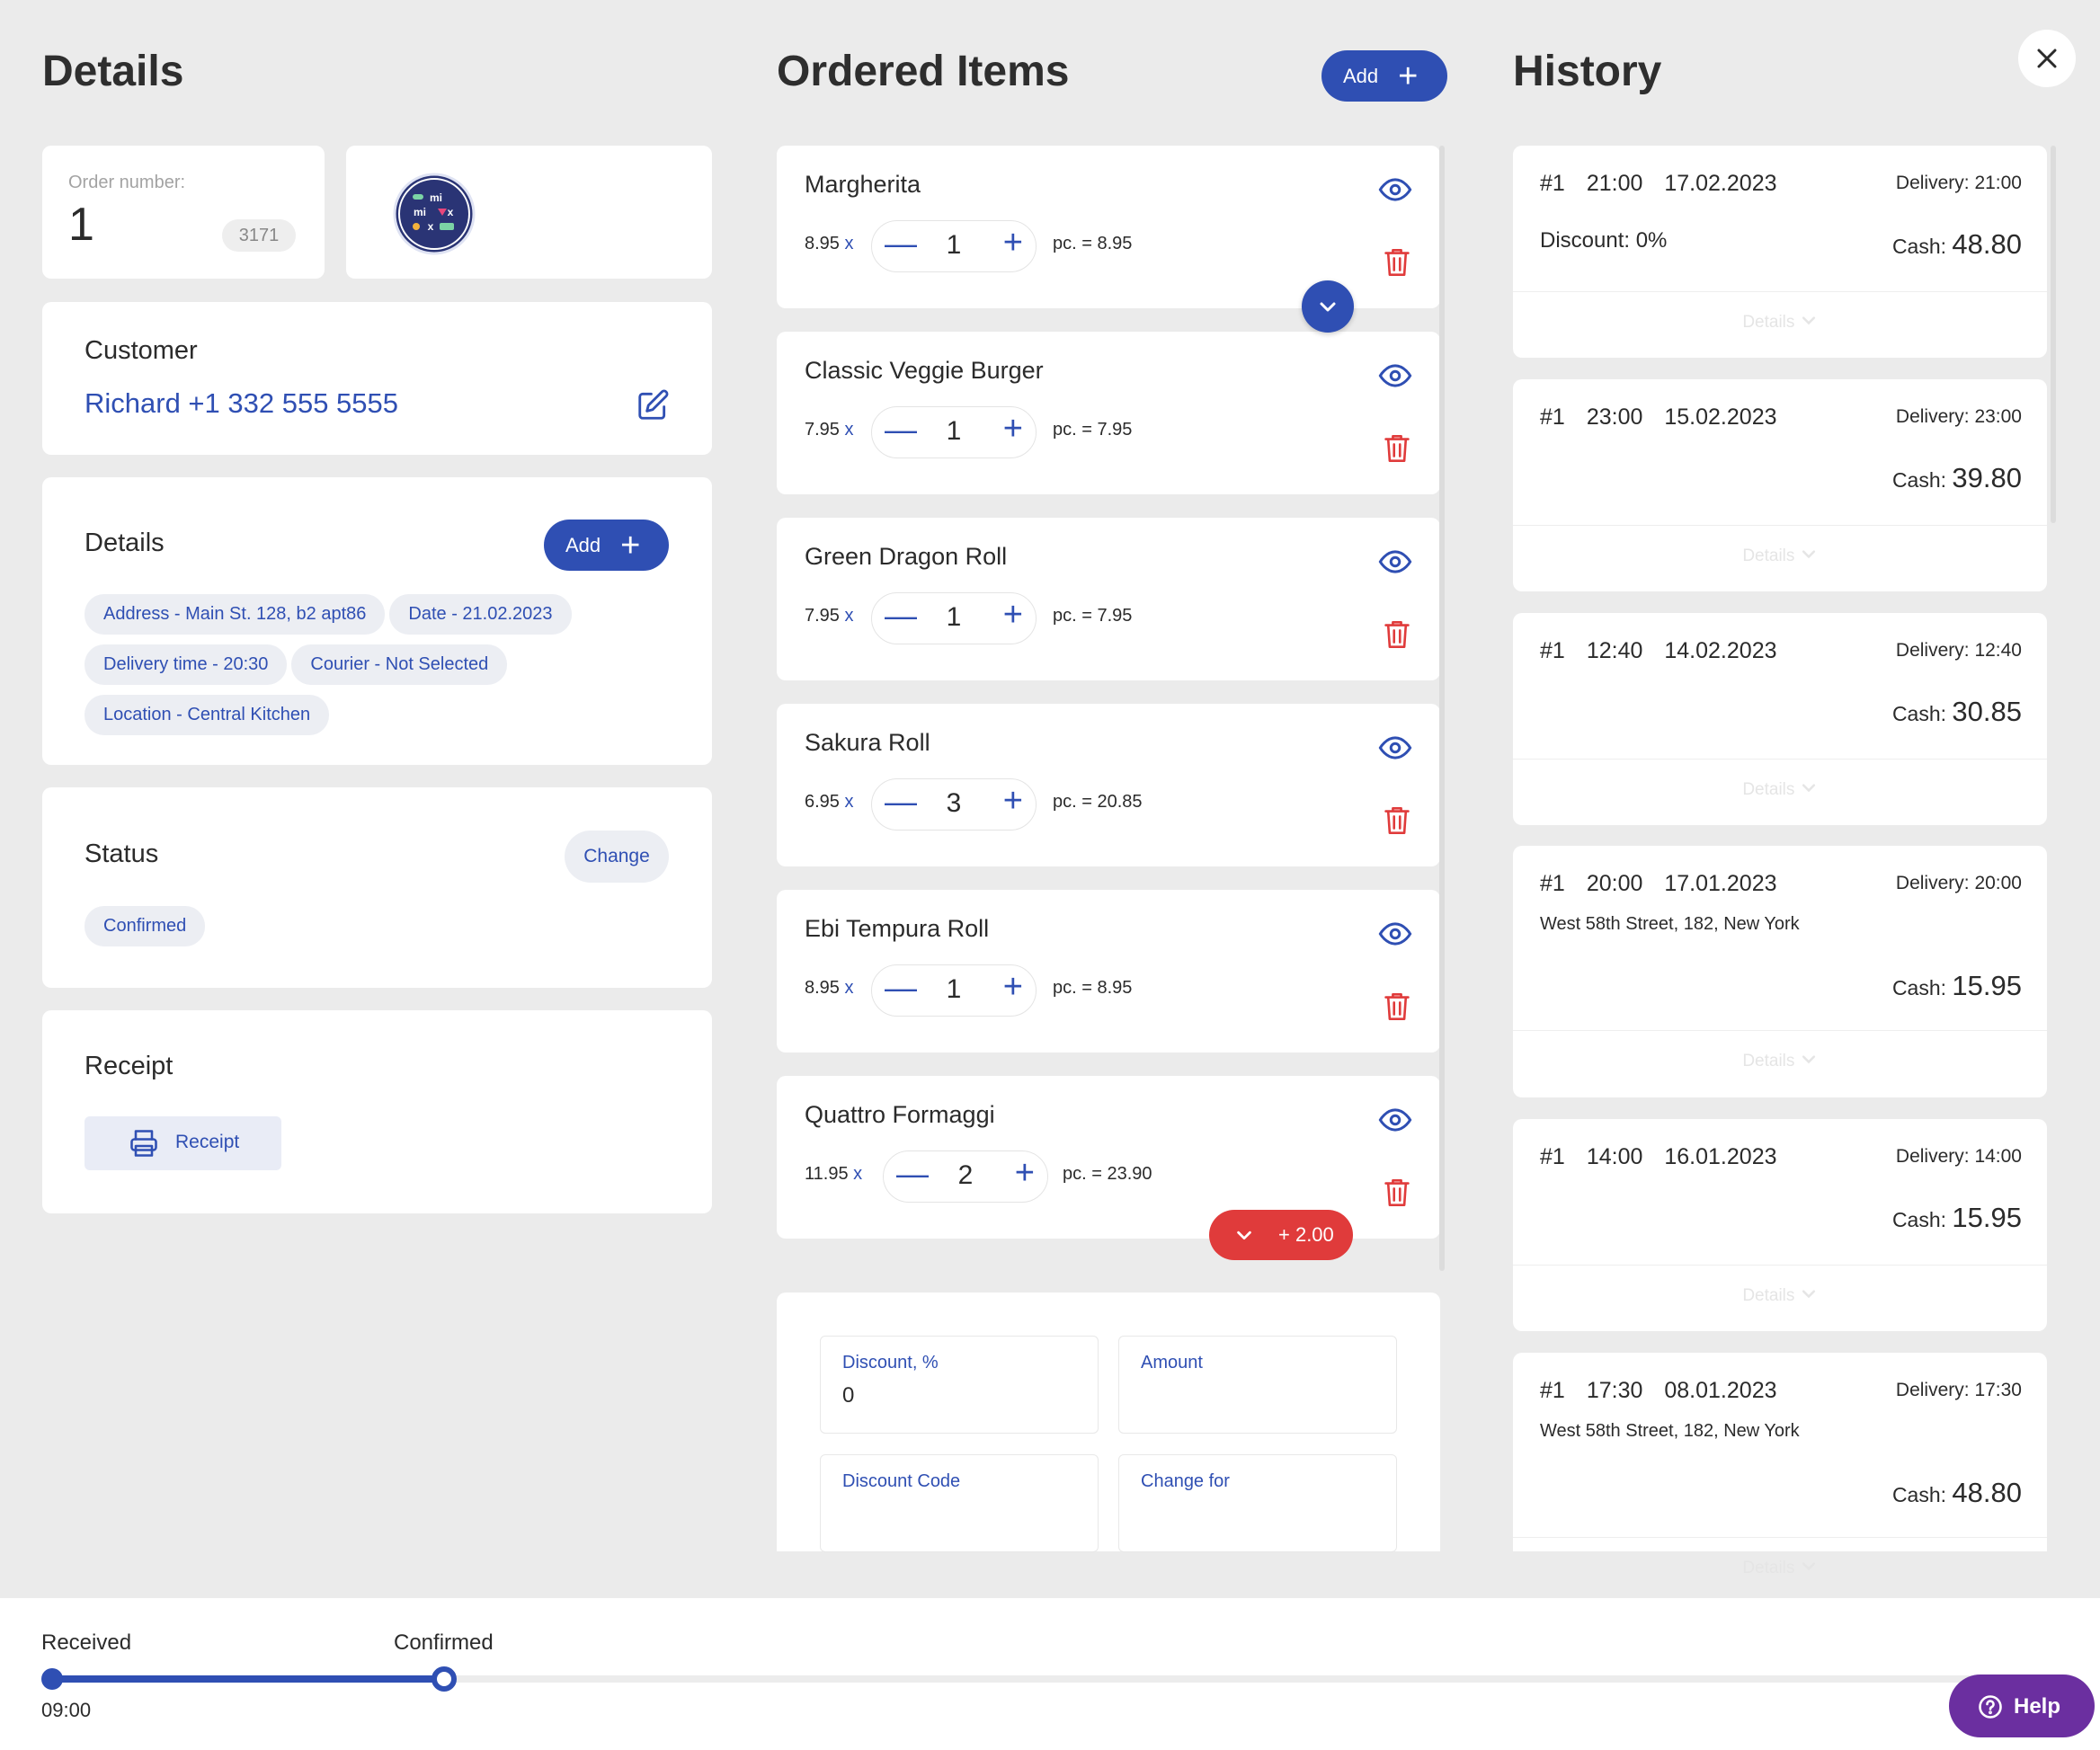  Describe the element at coordinates (2053, 334) in the screenshot. I see `history-scrollbar` at that location.